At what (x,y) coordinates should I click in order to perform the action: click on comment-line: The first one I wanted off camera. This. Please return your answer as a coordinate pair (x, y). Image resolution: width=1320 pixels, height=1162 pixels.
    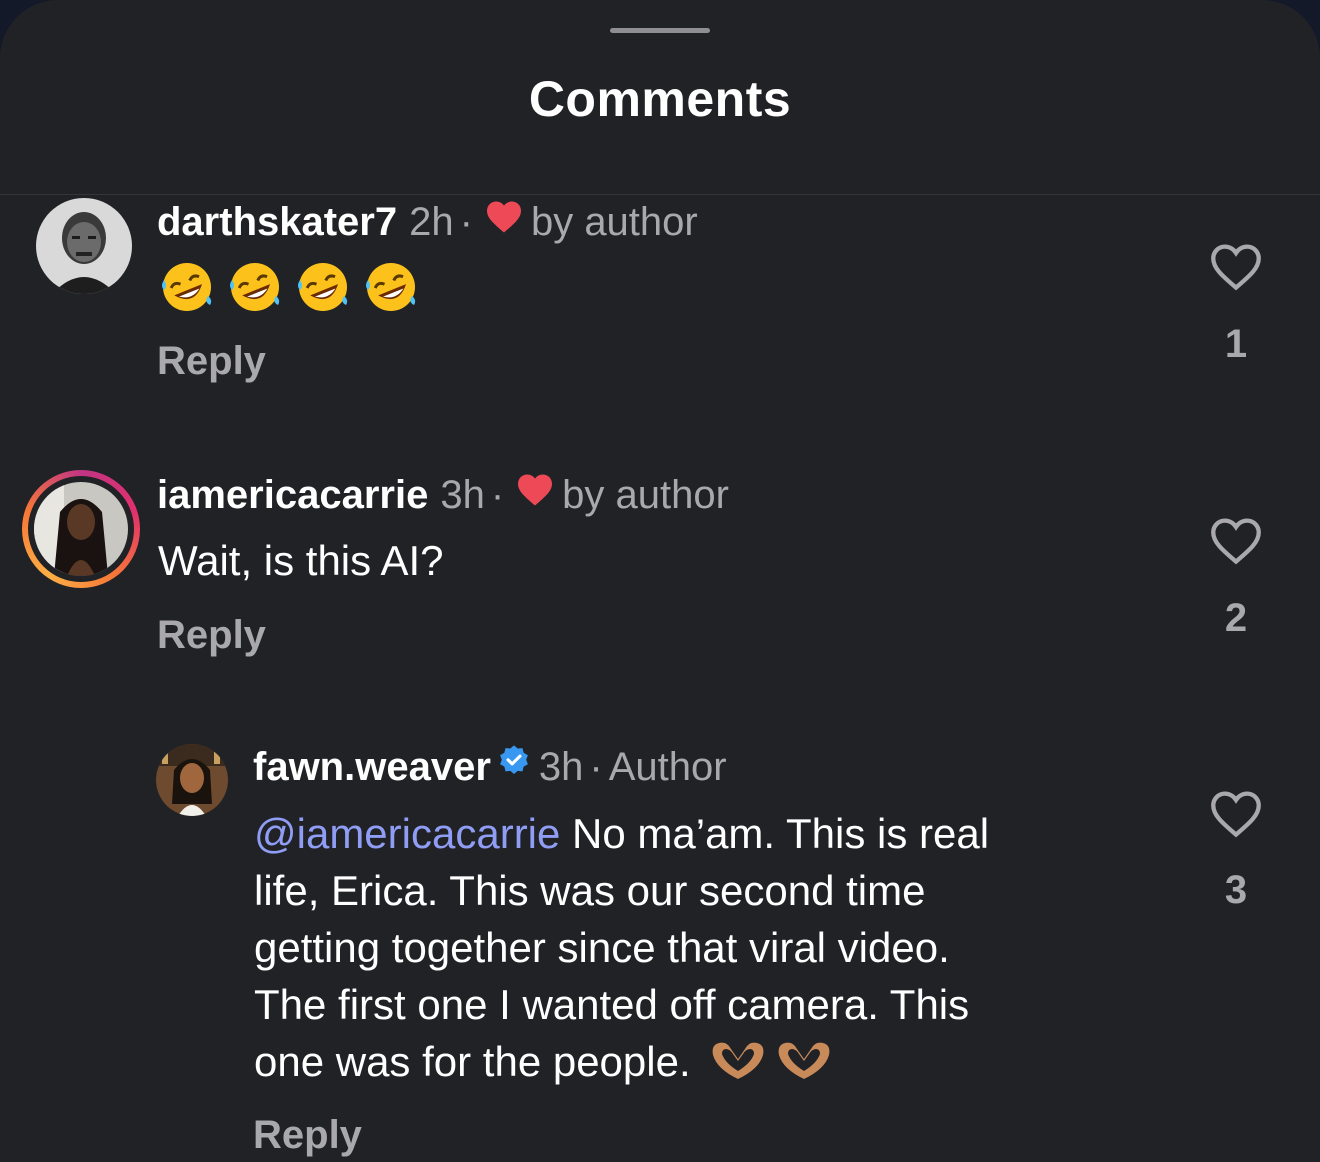
    Looking at the image, I should click on (612, 1004).